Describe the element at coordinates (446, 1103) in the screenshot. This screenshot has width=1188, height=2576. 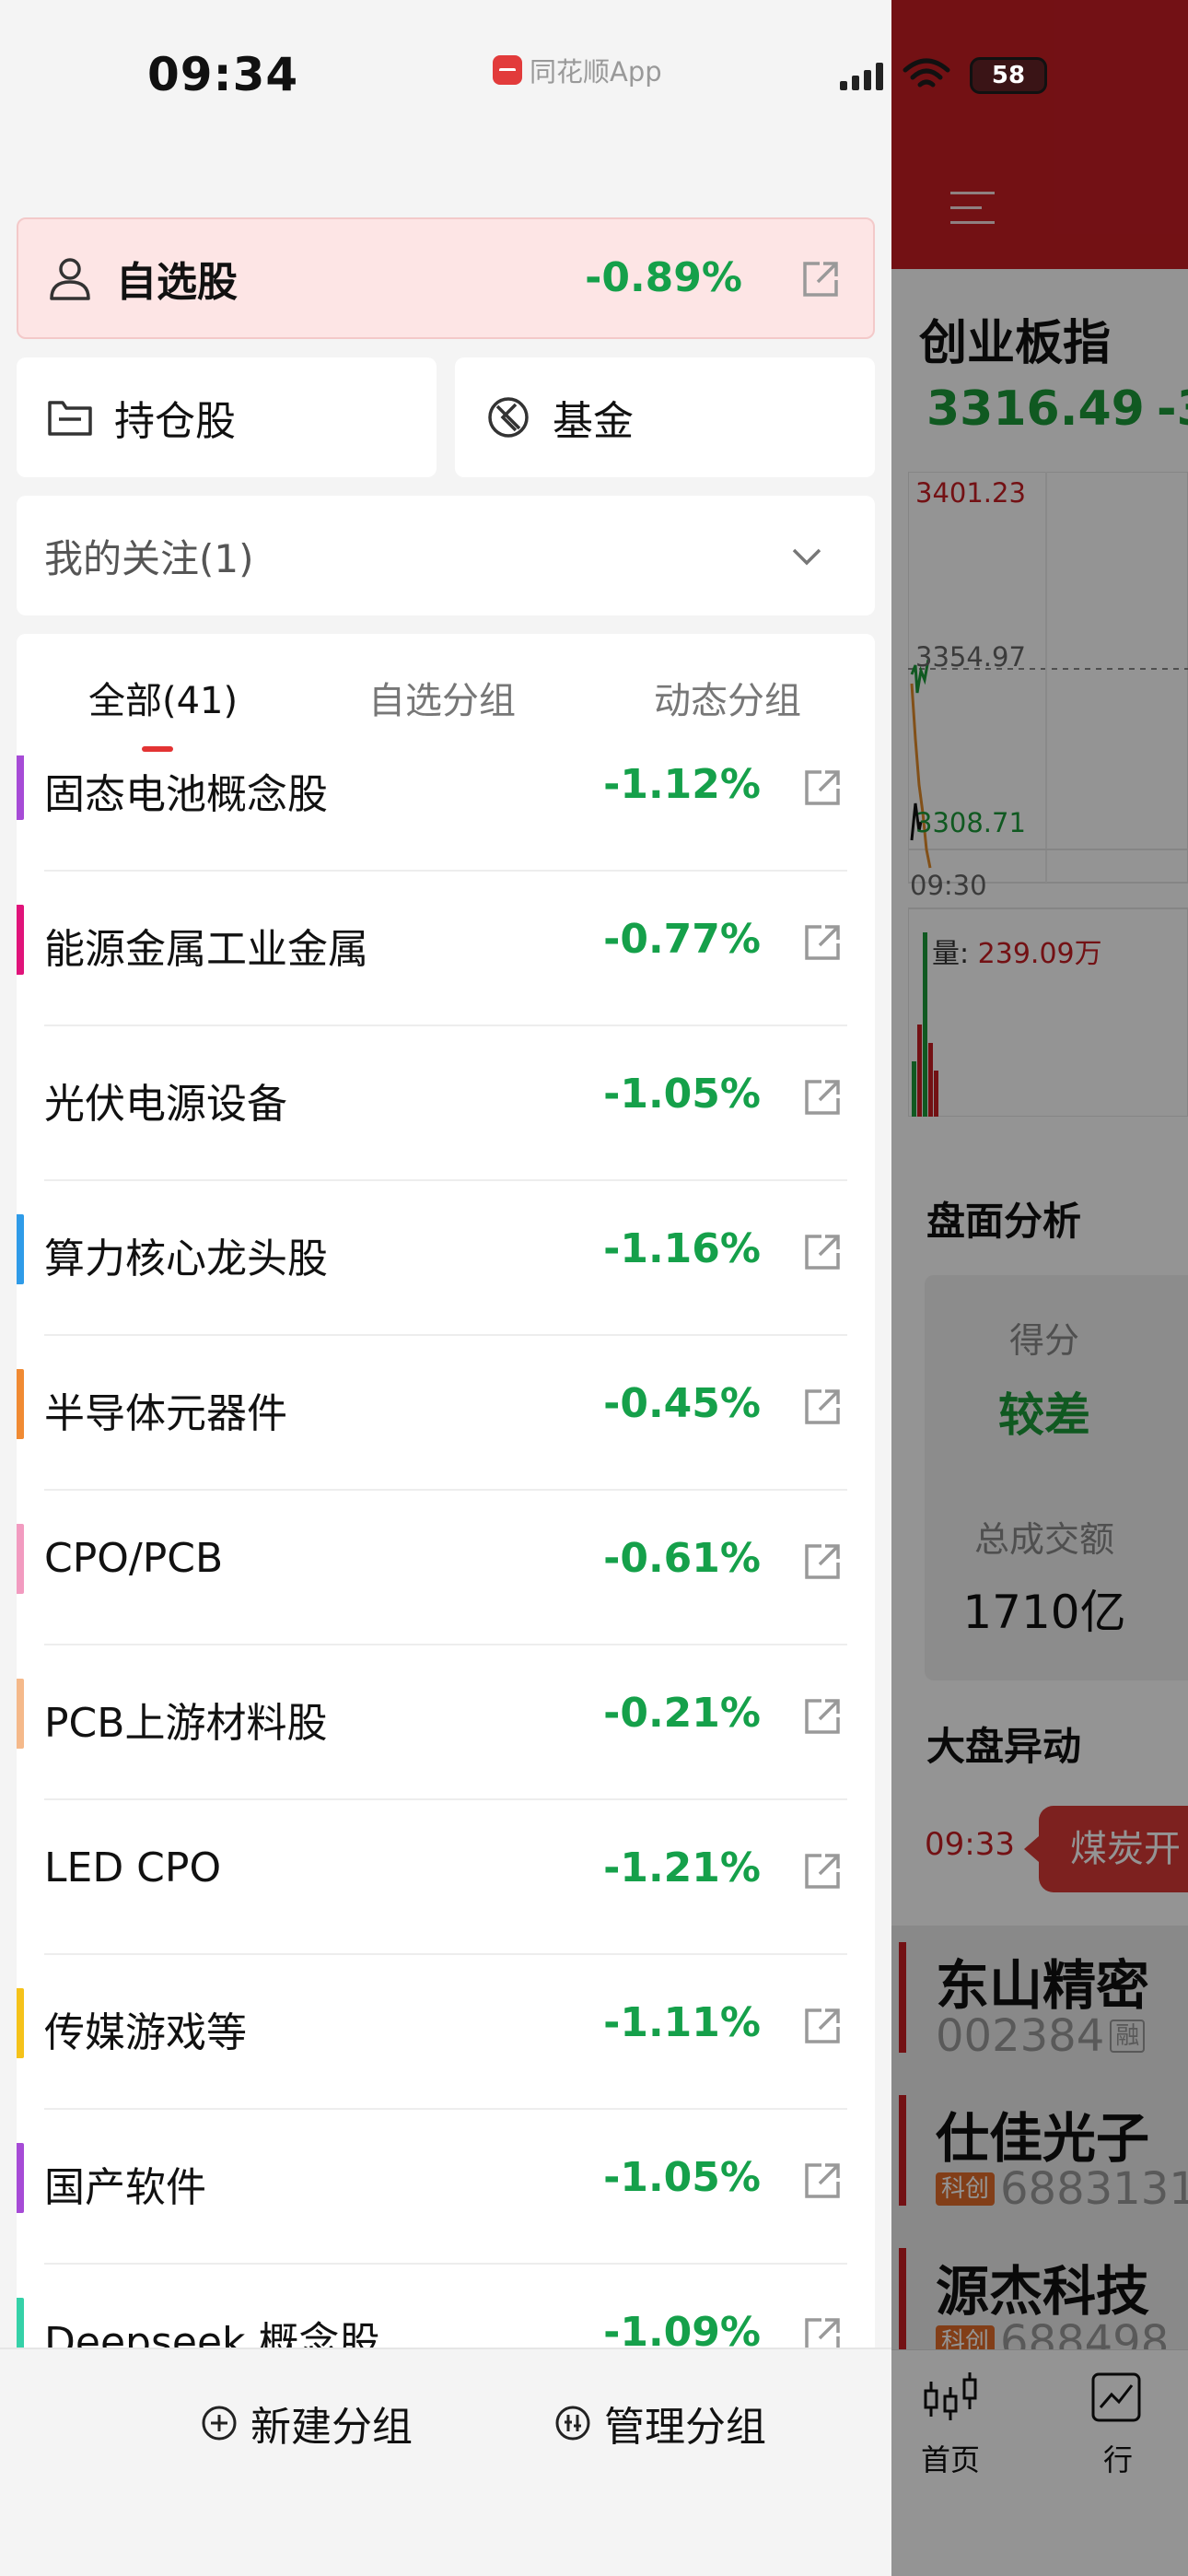
I see `group-row: 光伏电源设备 -1.05%` at that location.